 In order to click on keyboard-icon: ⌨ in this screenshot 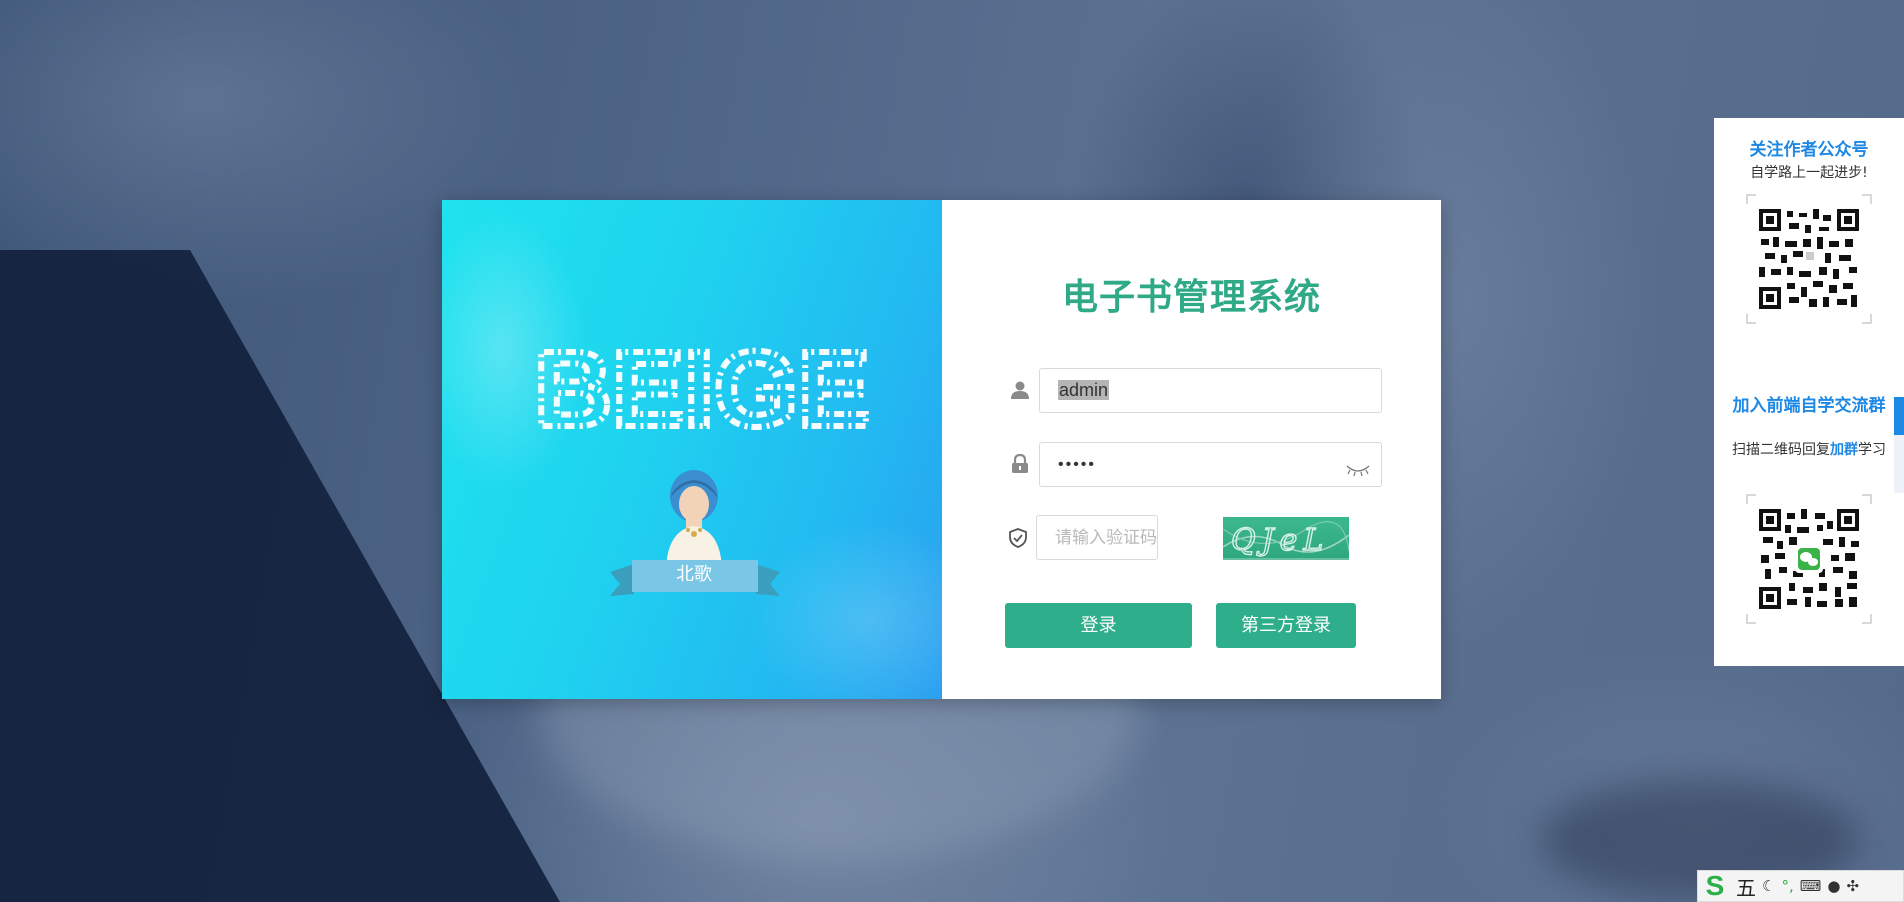, I will do `click(1811, 886)`.